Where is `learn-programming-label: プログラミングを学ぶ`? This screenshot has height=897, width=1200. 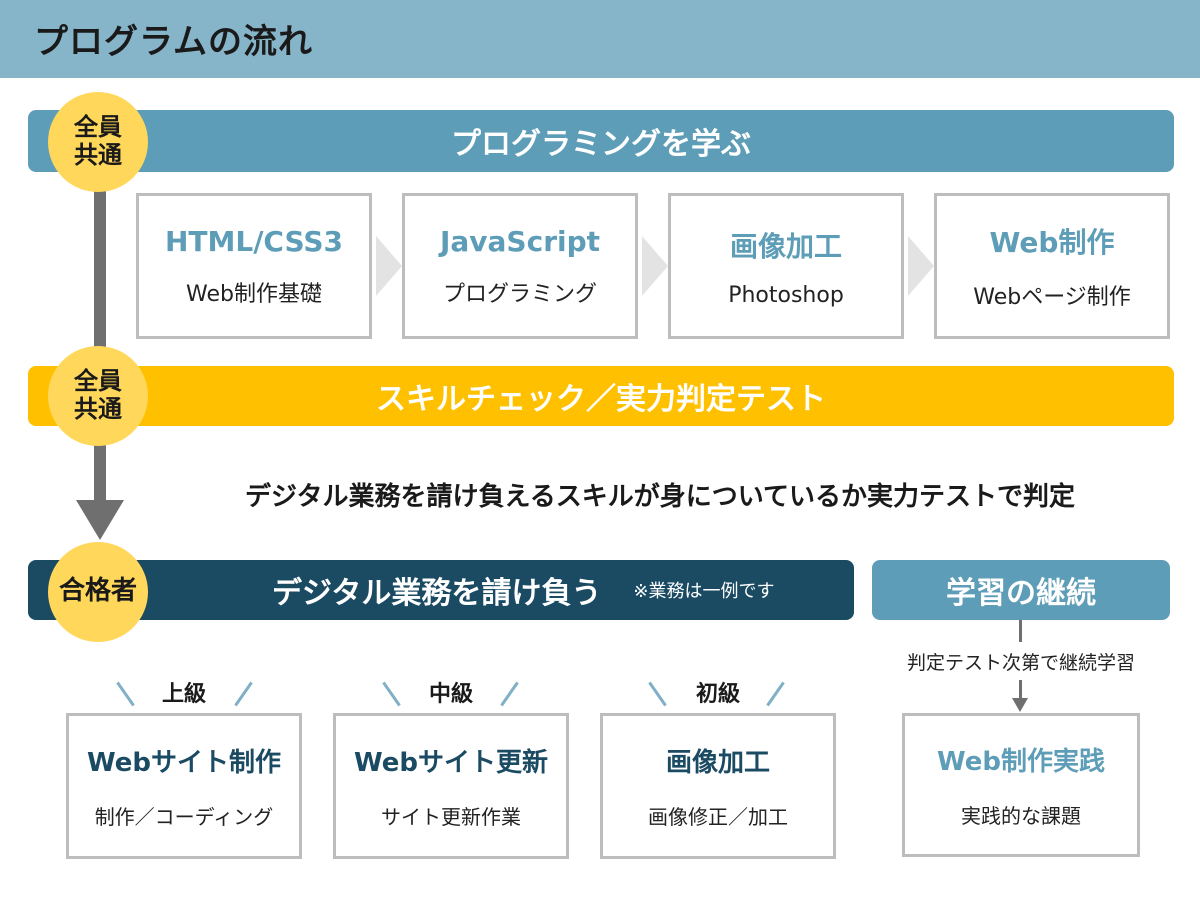 learn-programming-label: プログラミングを学ぶ is located at coordinates (601, 144).